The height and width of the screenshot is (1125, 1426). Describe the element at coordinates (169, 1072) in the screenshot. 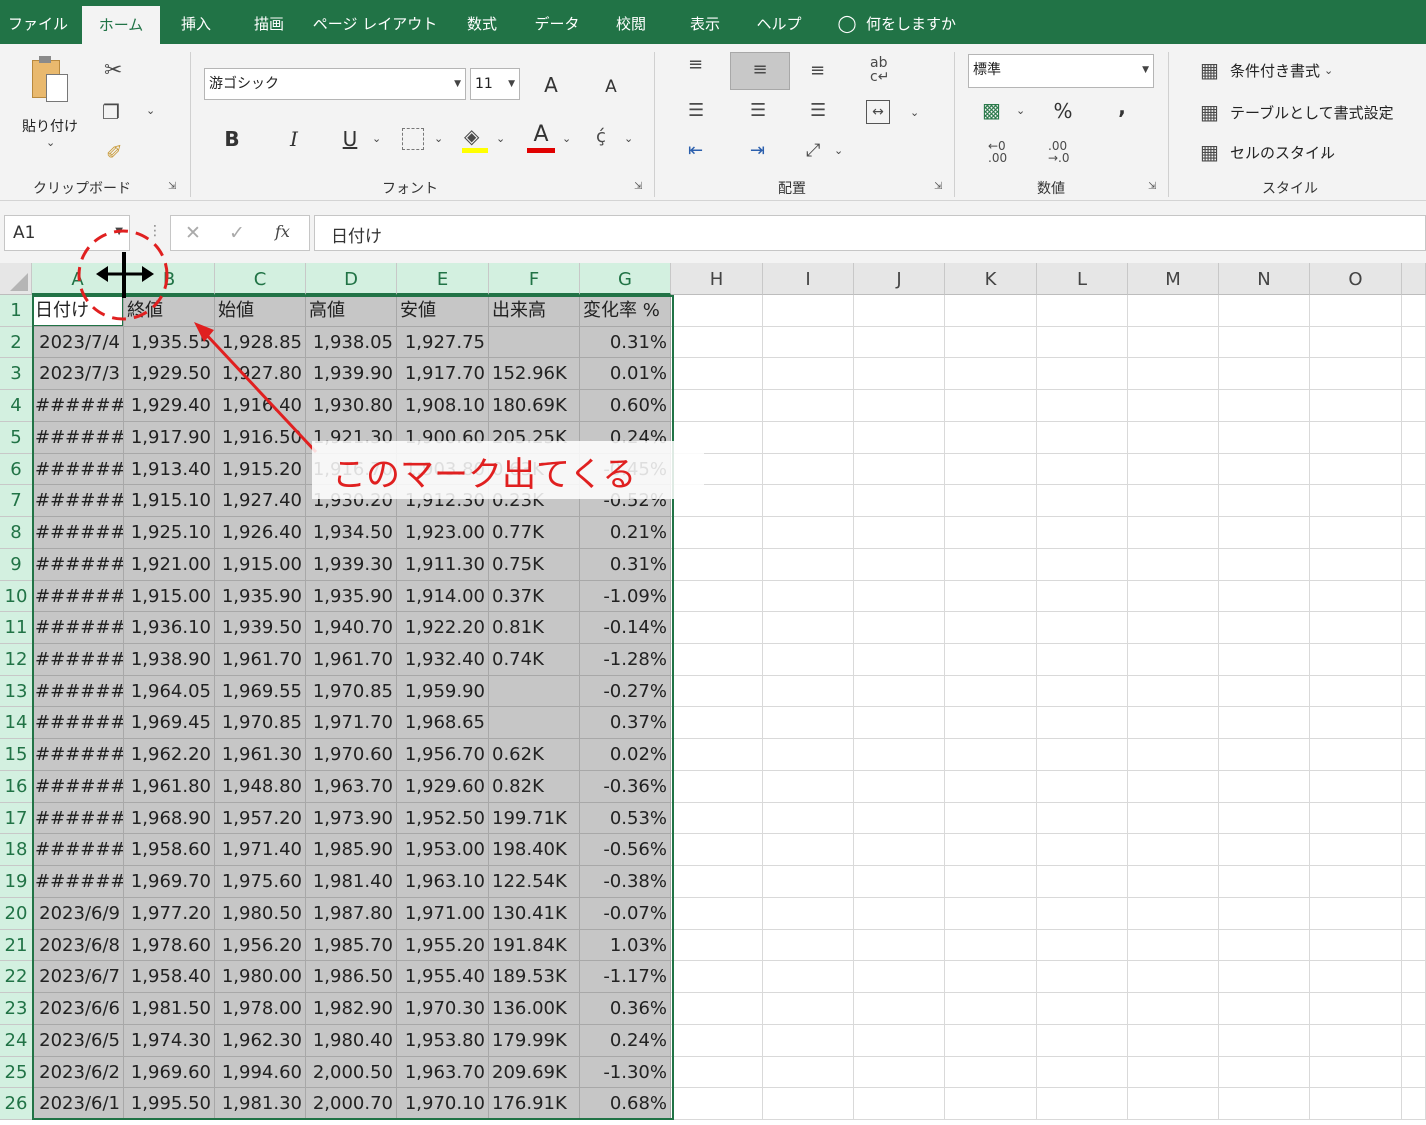

I see `data-cell: 1,969.60` at that location.